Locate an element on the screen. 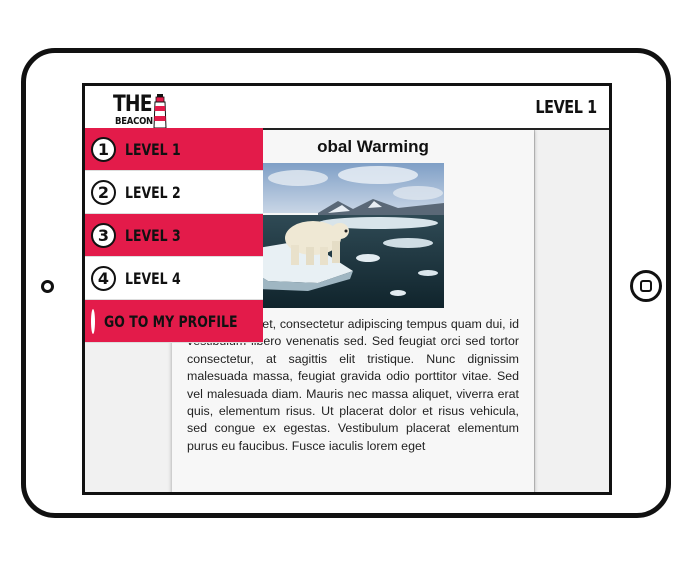  camera-icon is located at coordinates (47, 286).